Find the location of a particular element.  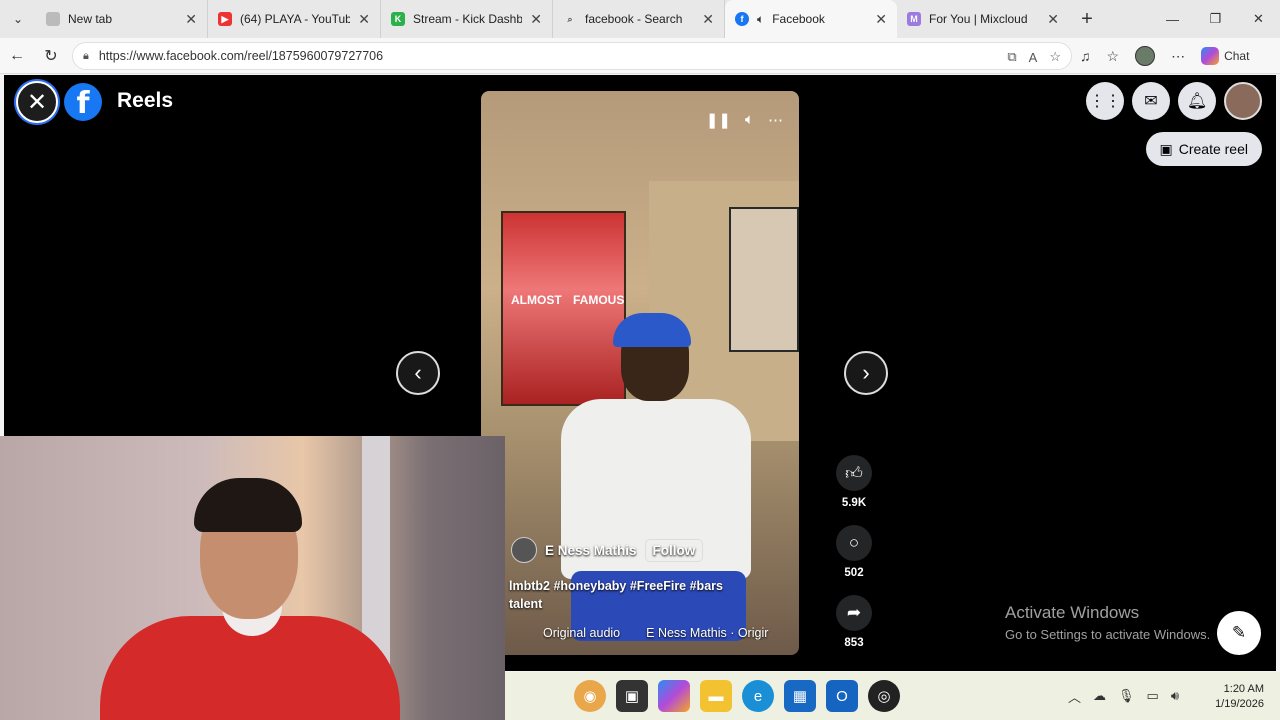

speaker-icon: 🔈︎ is located at coordinates (760, 19).